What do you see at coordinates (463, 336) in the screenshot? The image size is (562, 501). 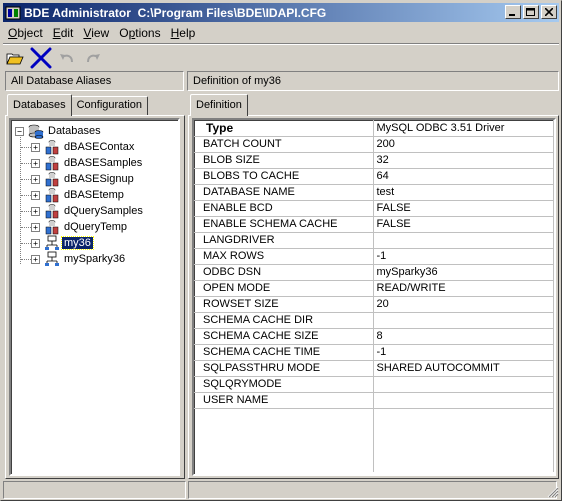 I see `property-value: 8` at bounding box center [463, 336].